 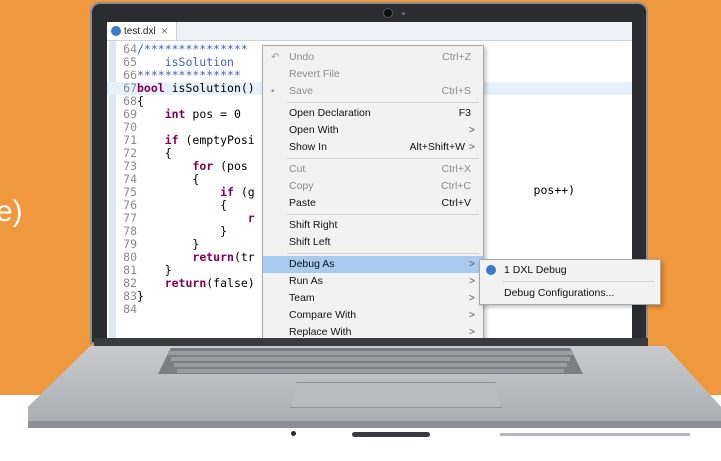 I want to click on menu-item-label: Open With, so click(x=314, y=130).